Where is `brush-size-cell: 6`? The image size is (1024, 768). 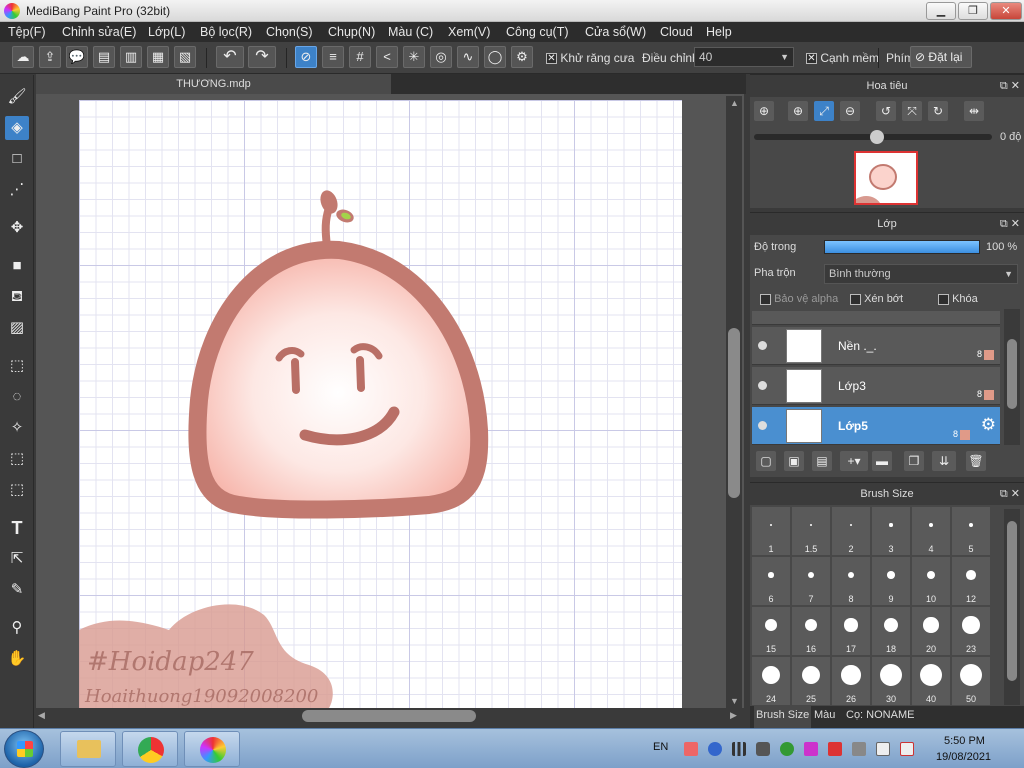
brush-size-cell: 6 is located at coordinates (771, 581).